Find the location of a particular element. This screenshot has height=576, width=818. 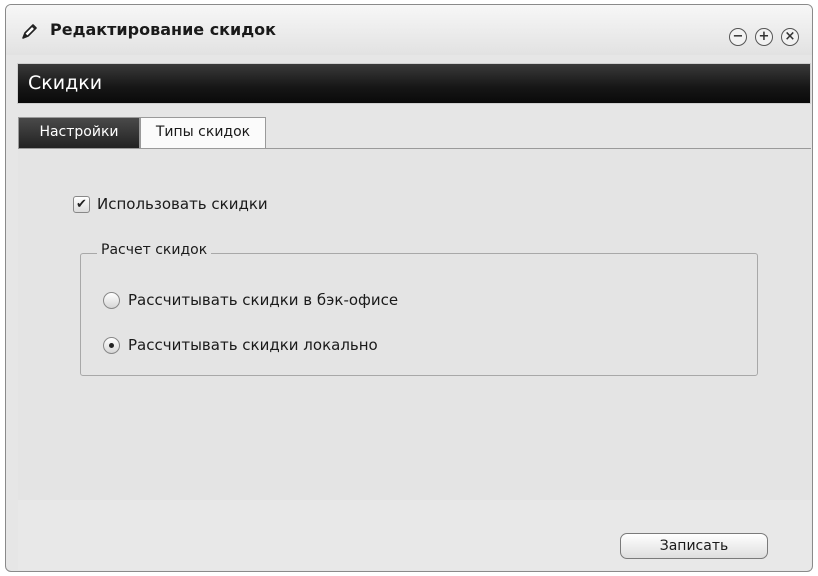

title-bar: Редактирование скидок − + × is located at coordinates (409, 30).